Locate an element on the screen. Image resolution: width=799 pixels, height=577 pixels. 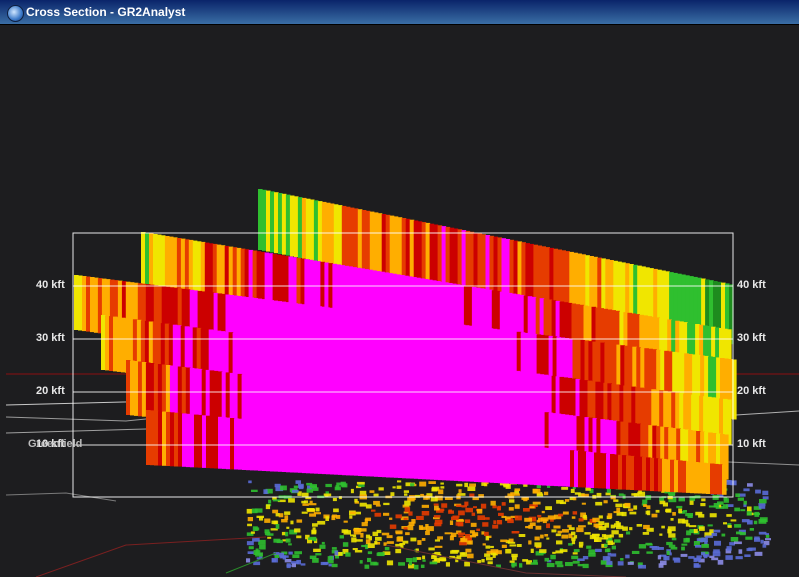
window-titlebar: Cross Section - GR2Analyst is located at coordinates (399, 12).